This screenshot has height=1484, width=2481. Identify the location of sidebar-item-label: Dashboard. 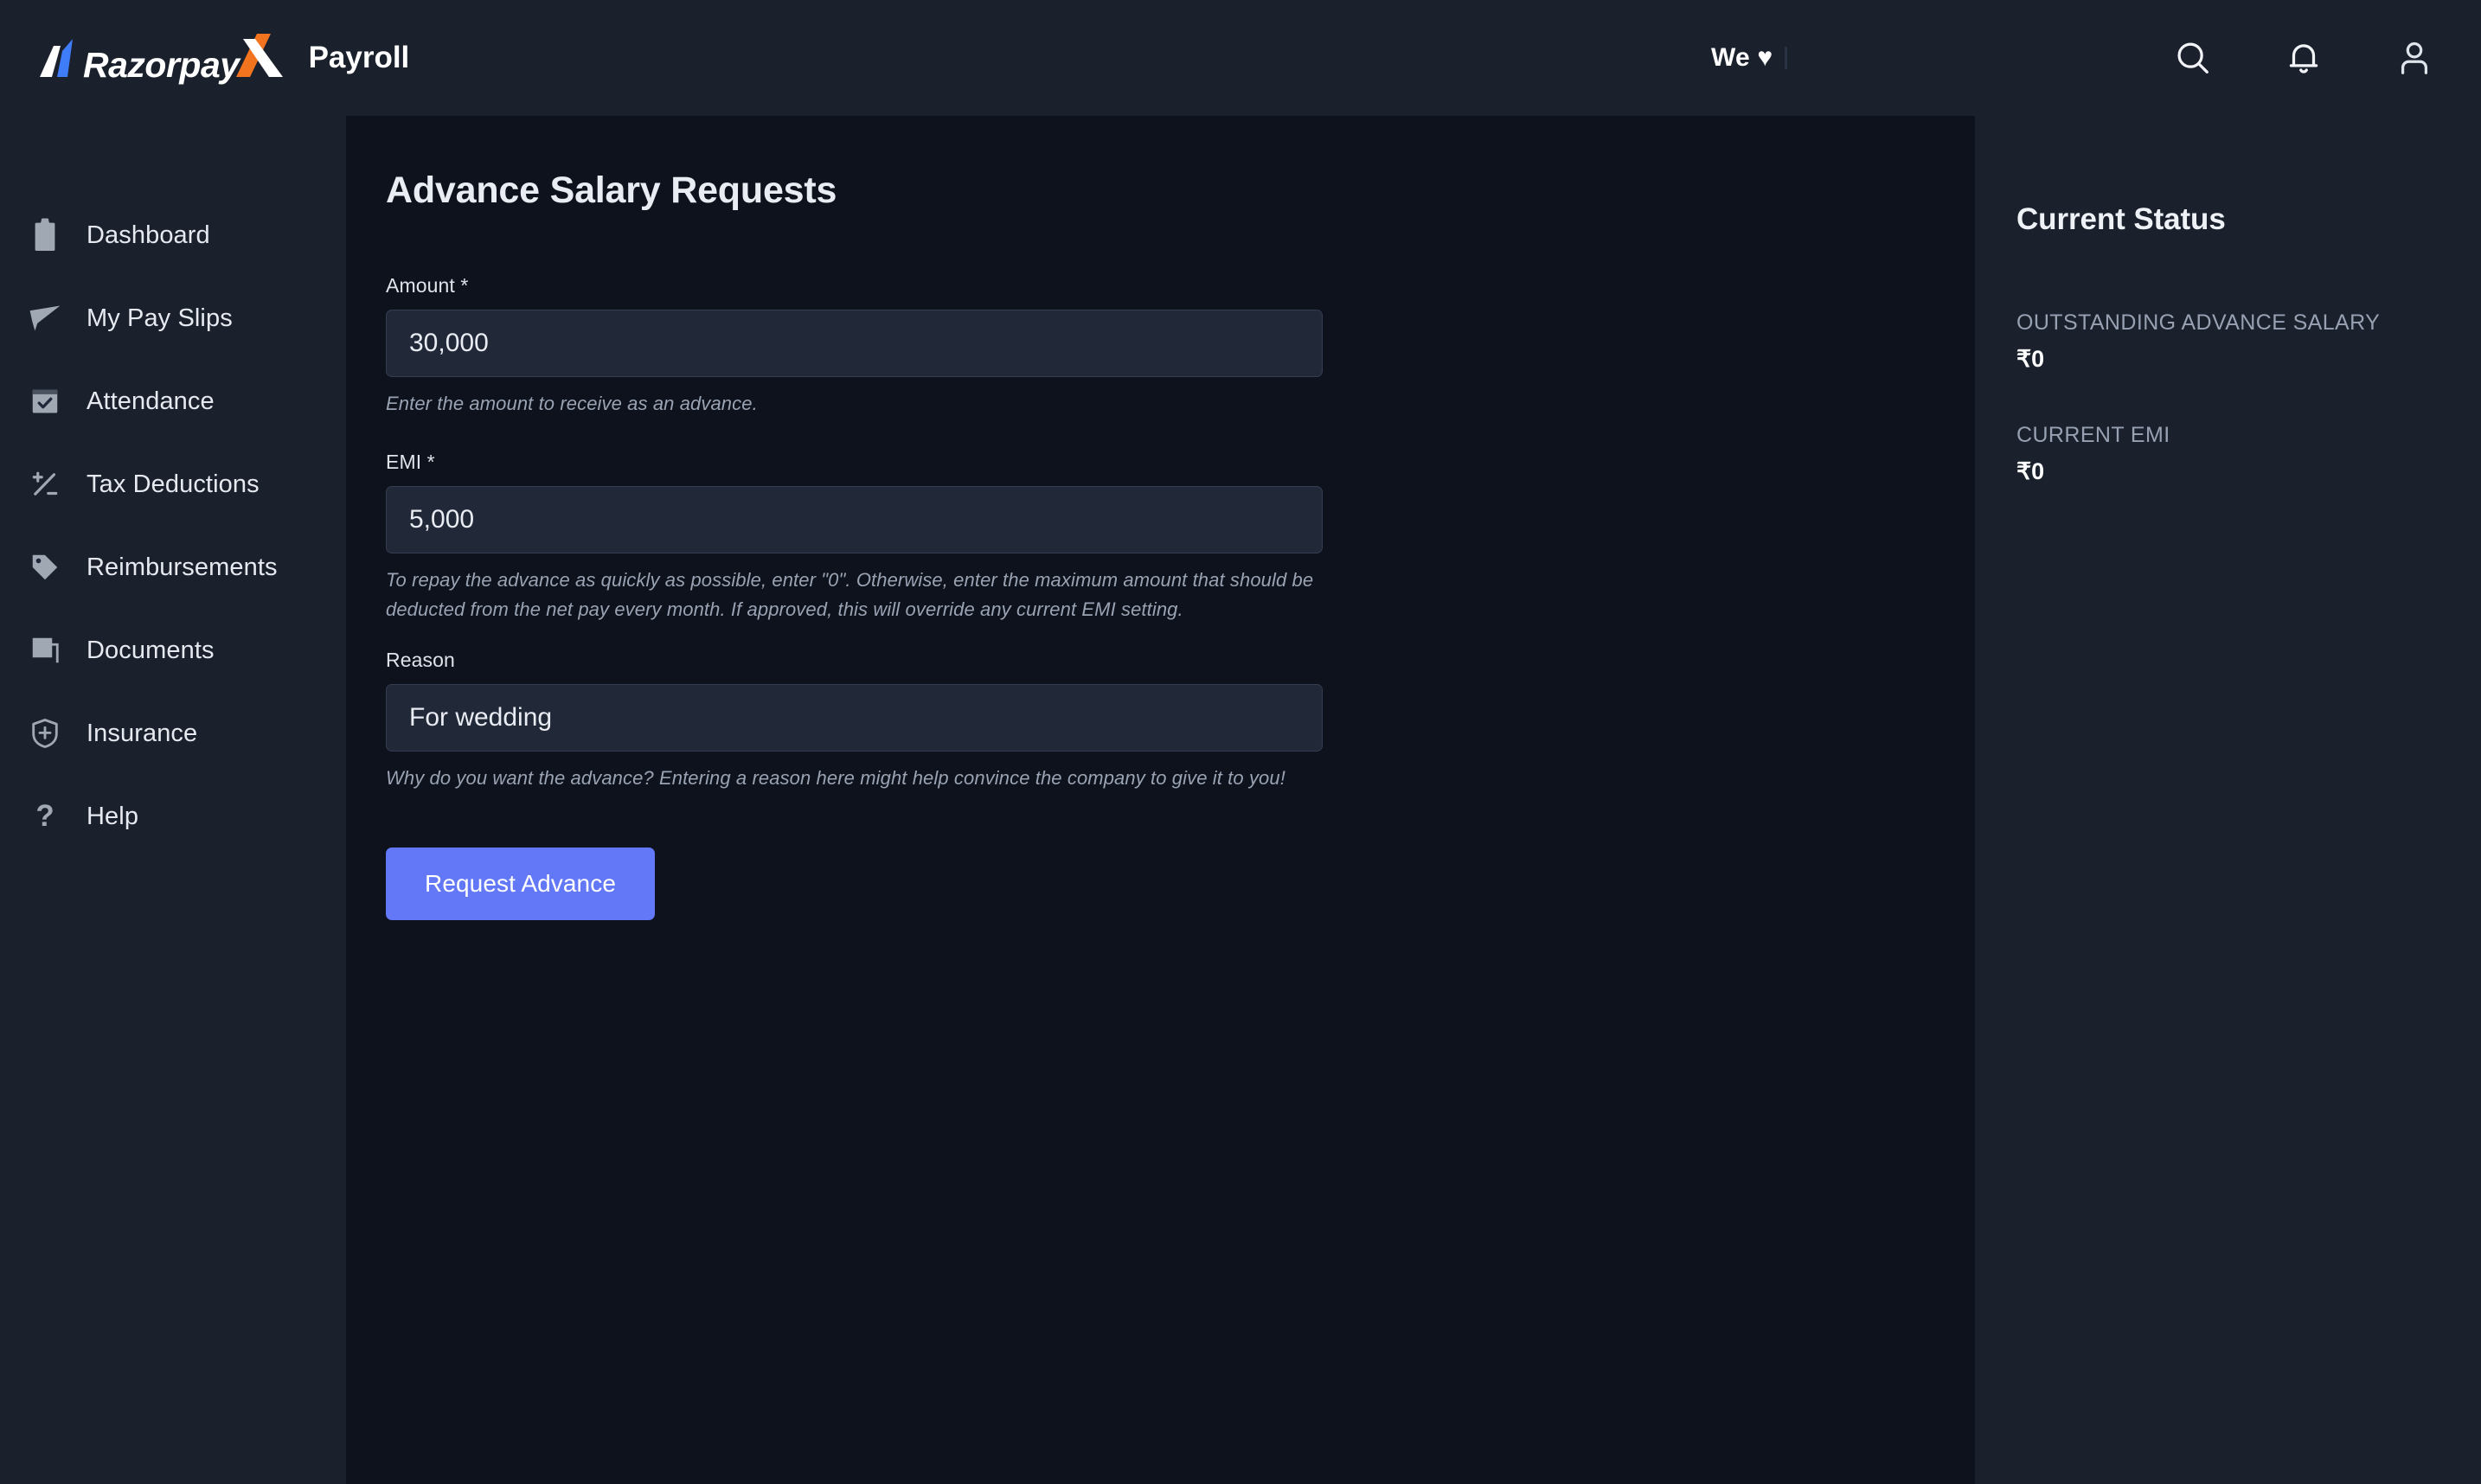
(148, 235).